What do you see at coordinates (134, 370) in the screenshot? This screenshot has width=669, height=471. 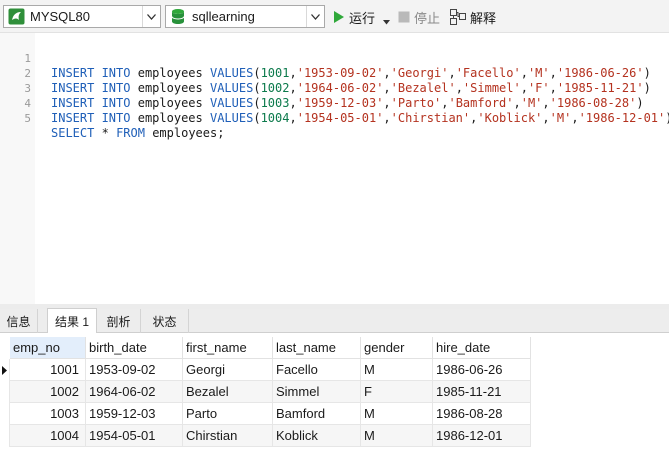 I see `table-cell: 1953-09-02` at bounding box center [134, 370].